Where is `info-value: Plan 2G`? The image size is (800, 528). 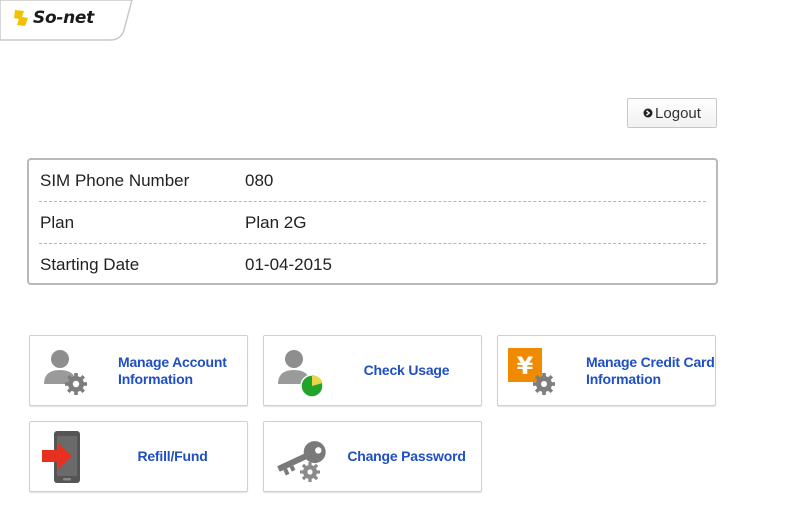
info-value: Plan 2G is located at coordinates (276, 222).